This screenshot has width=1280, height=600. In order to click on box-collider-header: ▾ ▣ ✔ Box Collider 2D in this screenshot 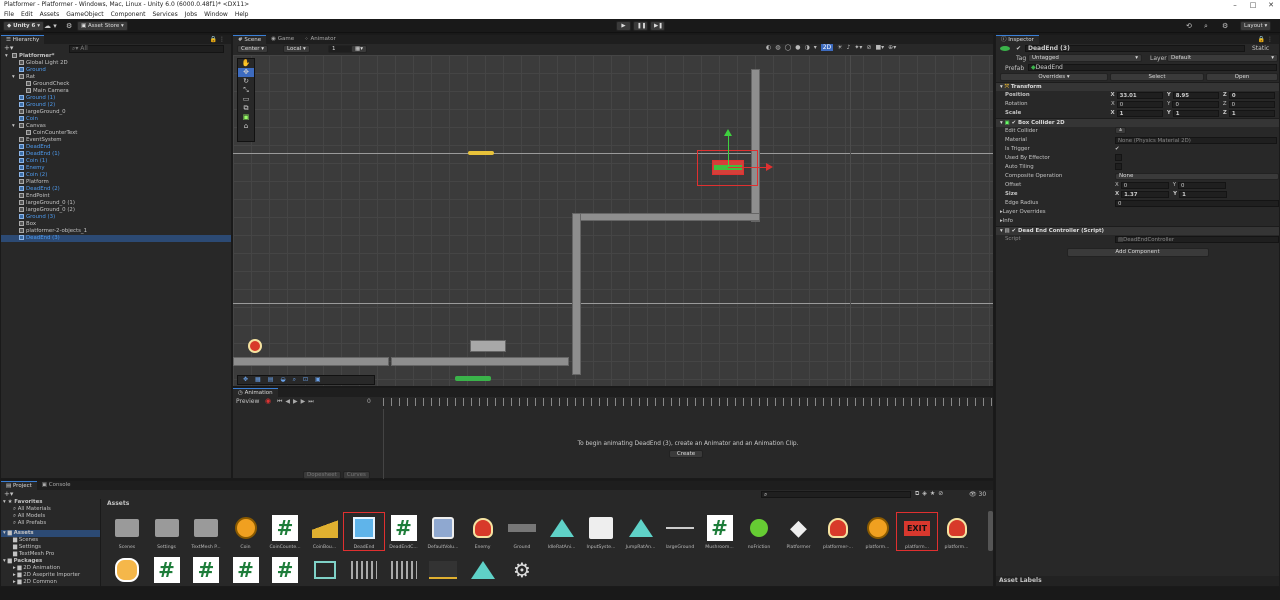, I will do `click(1137, 122)`.